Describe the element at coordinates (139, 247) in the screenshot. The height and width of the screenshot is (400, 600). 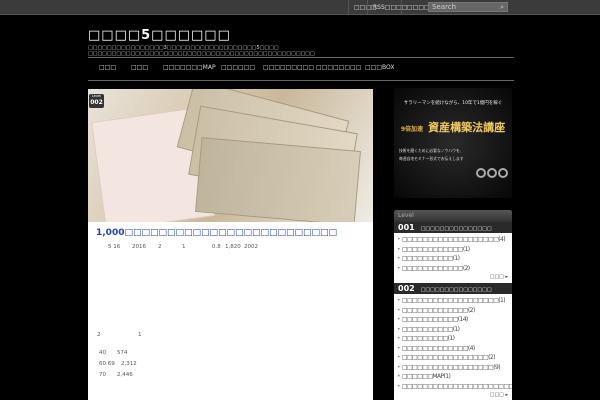
I see `article-text: 2016` at that location.